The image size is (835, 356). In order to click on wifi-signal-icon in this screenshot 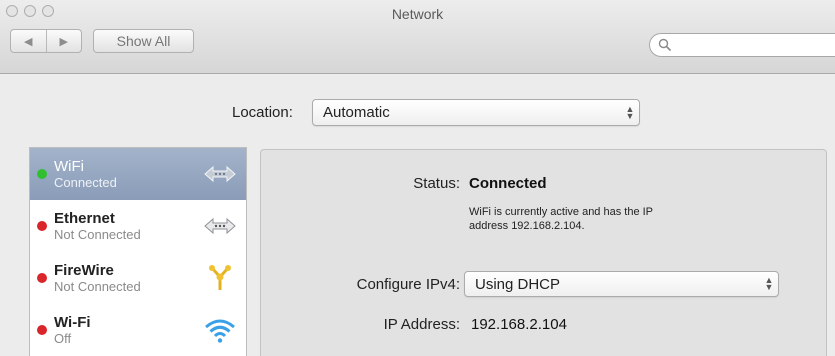, I will do `click(220, 331)`.